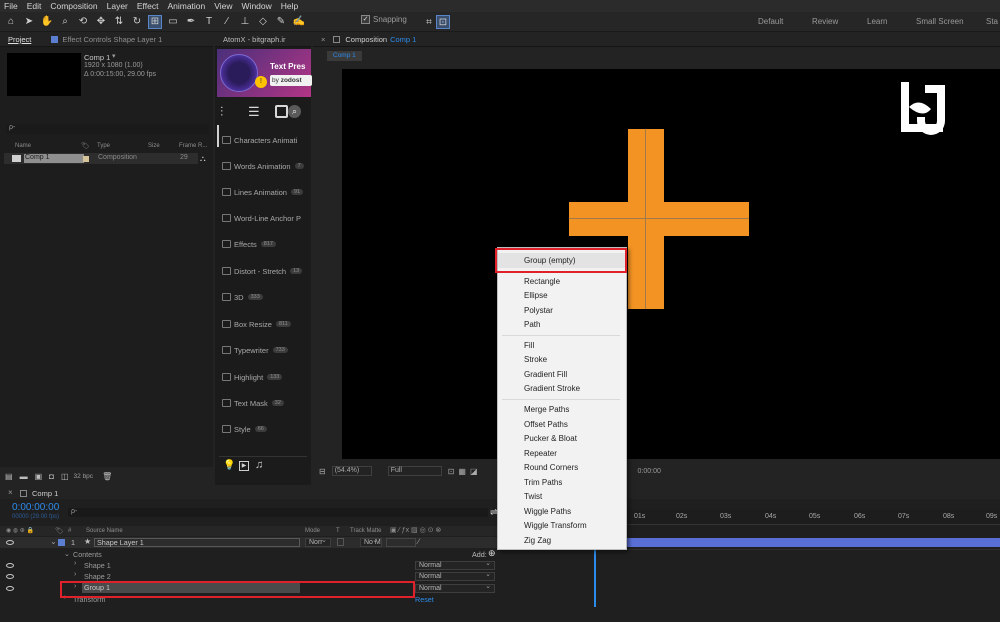 This screenshot has width=1000, height=622. What do you see at coordinates (86, 159) in the screenshot?
I see `label-color-swatch` at bounding box center [86, 159].